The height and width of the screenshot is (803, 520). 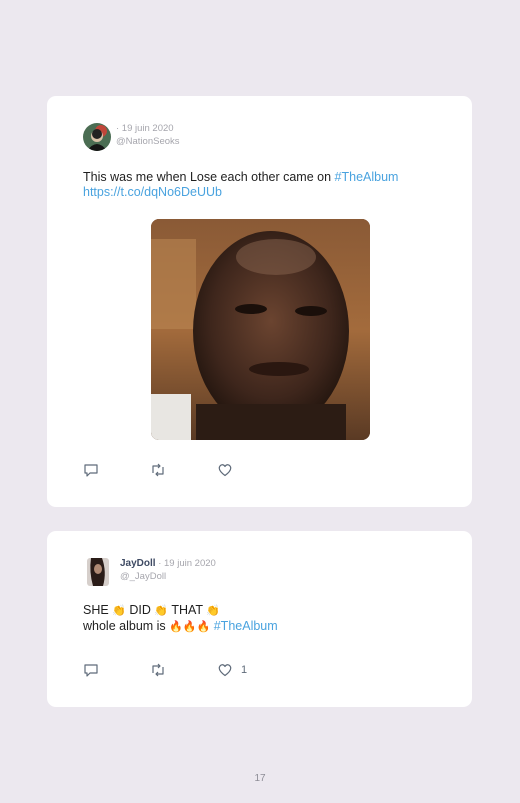 I want to click on like-button, so click(x=250, y=470).